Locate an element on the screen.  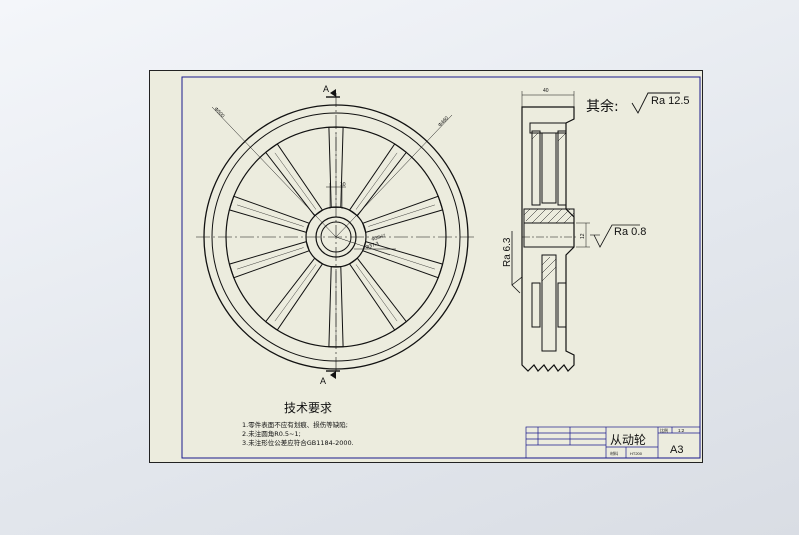
roughness-general-value: Ra 12.5 is located at coordinates (670, 101).